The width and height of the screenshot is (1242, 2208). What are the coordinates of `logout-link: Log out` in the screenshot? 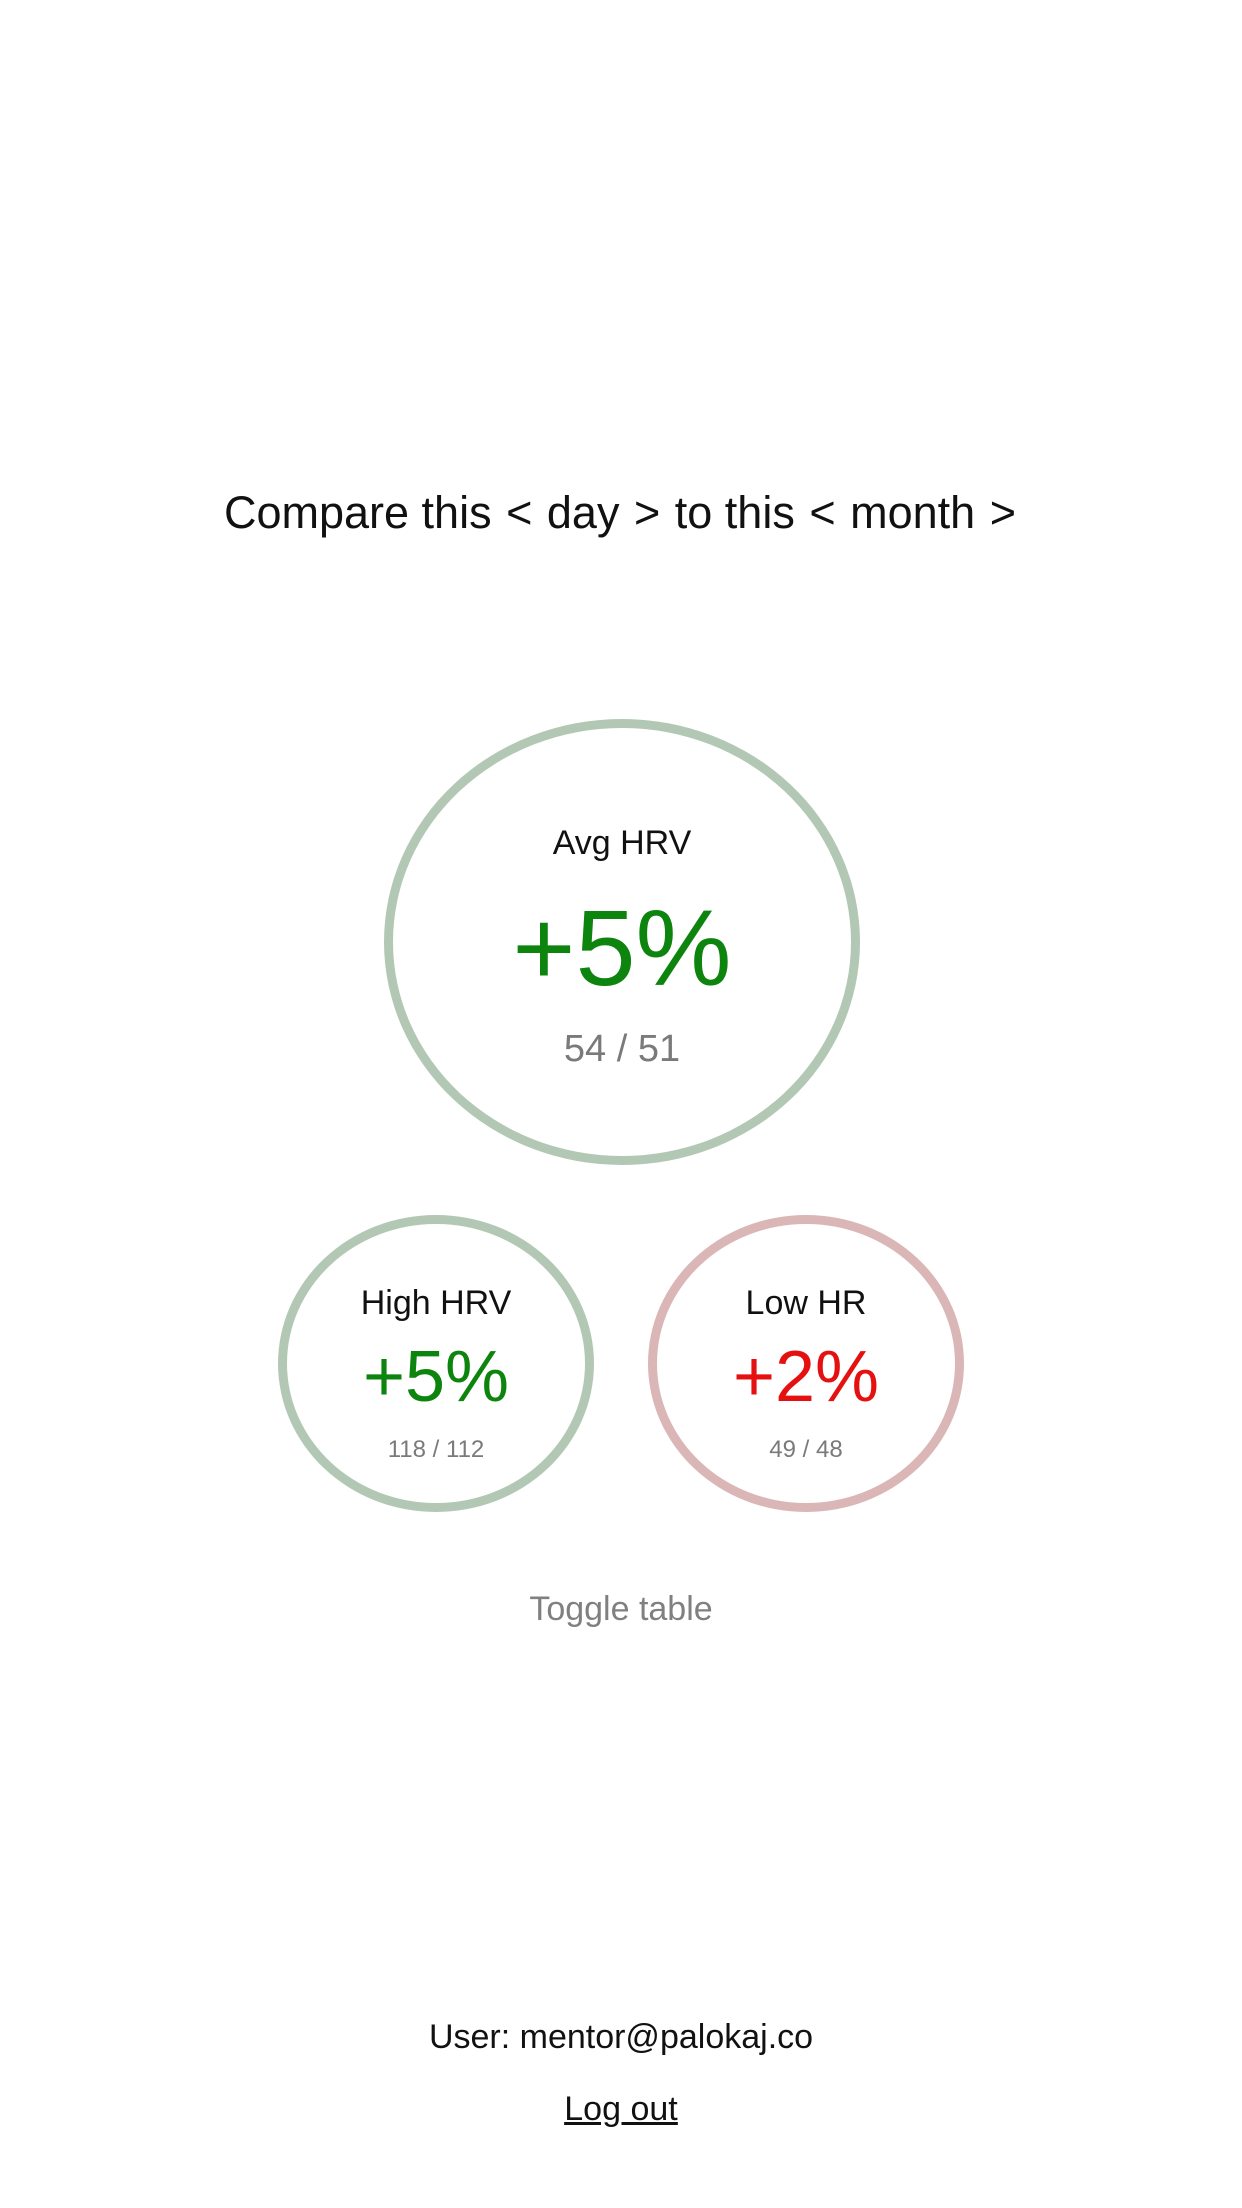 It's located at (621, 2109).